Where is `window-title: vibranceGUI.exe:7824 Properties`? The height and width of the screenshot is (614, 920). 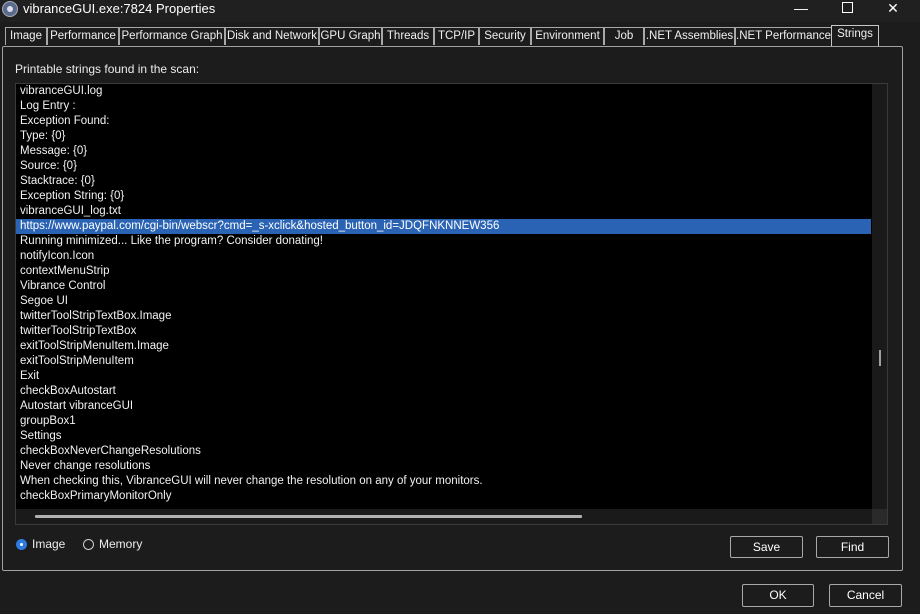
window-title: vibranceGUI.exe:7824 Properties is located at coordinates (119, 8).